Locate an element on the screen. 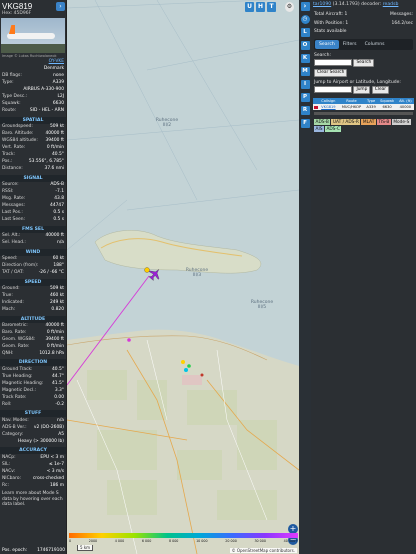 Image resolution: width=416 pixels, height=554 pixels. info-row-key: NICbaro: is located at coordinates (11, 478).